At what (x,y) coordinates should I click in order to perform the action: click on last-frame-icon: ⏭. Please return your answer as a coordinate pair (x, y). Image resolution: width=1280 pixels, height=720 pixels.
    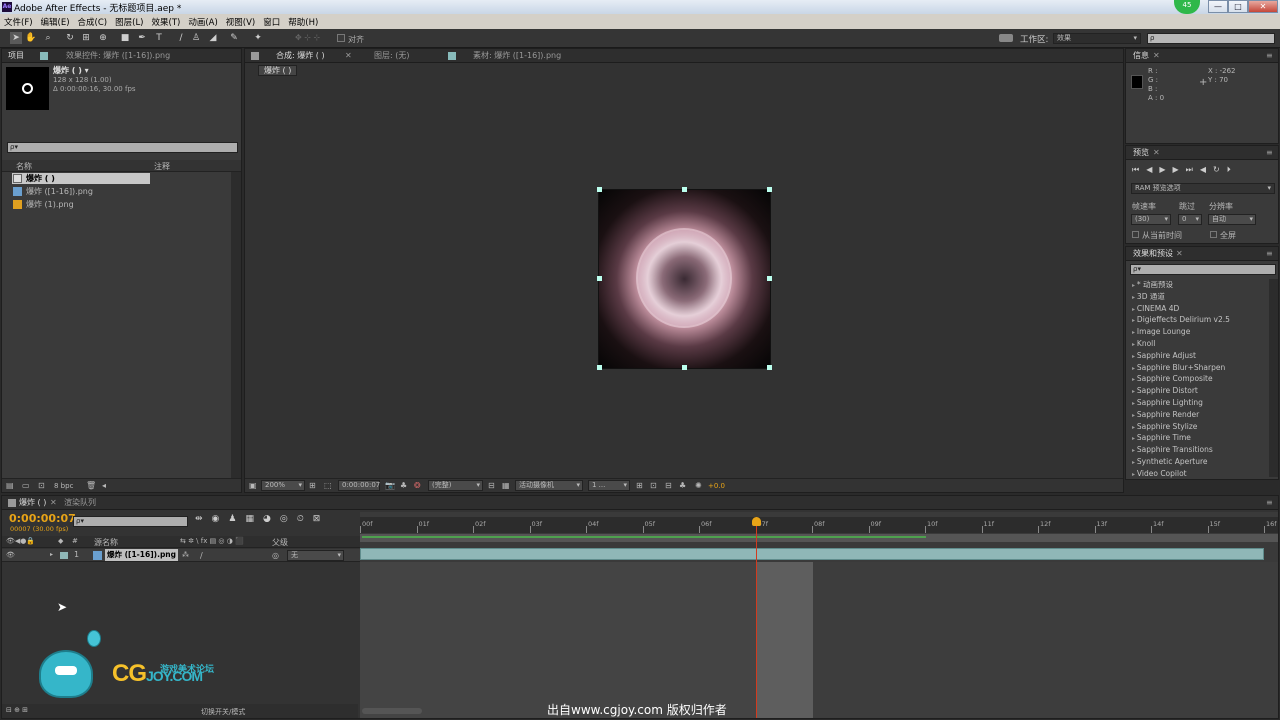
    Looking at the image, I should click on (1193, 169).